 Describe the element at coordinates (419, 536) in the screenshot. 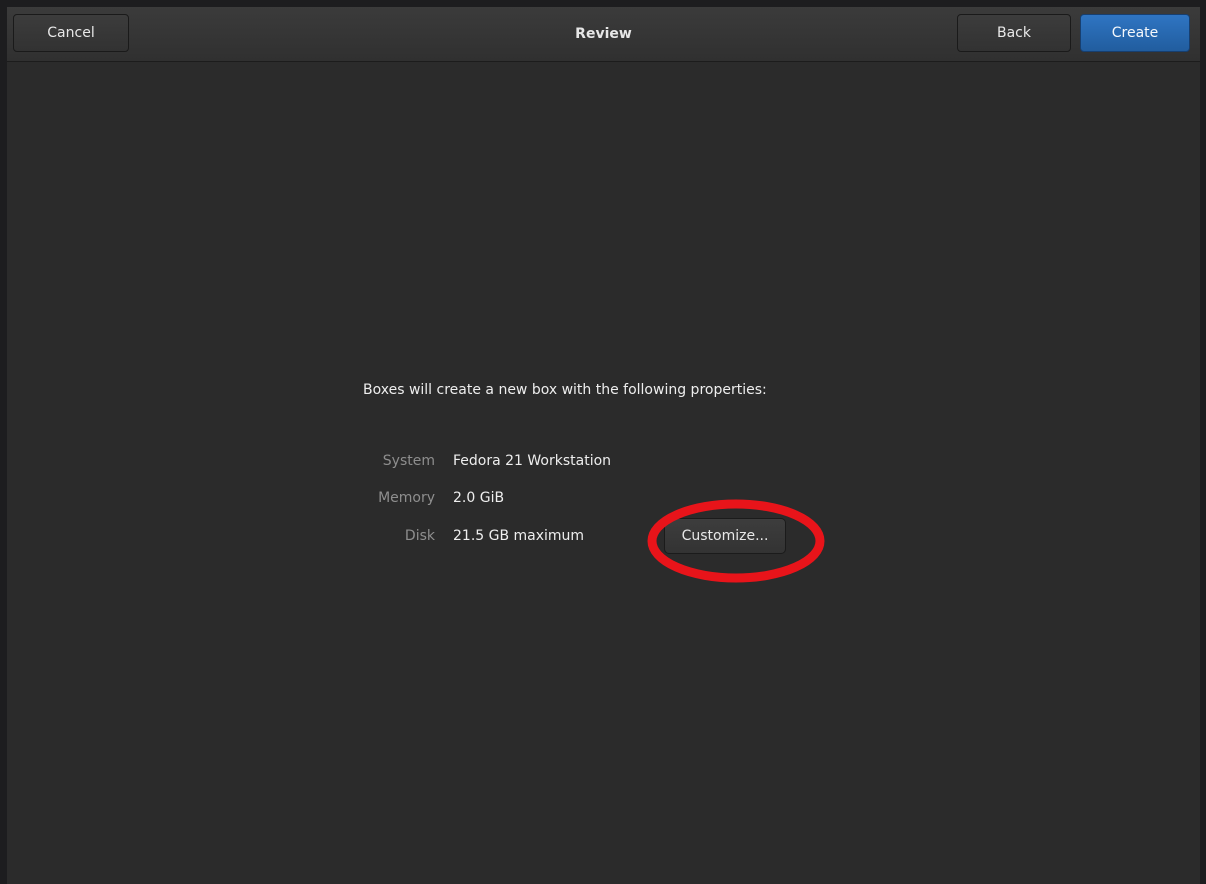

I see `property-label-disk: Disk` at that location.